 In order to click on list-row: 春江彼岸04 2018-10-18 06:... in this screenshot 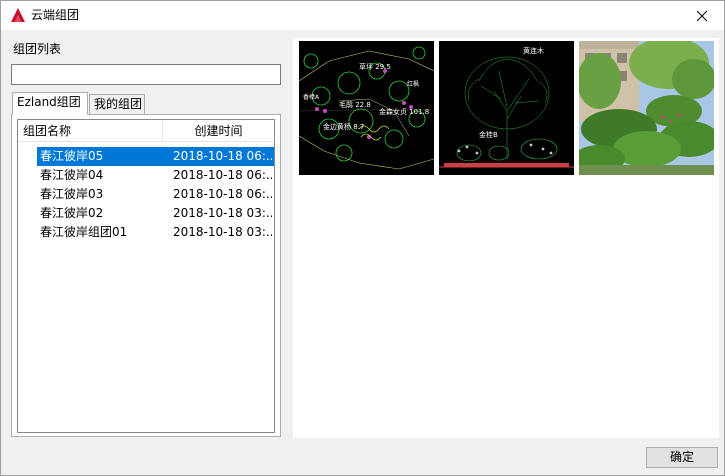, I will do `click(155, 175)`.